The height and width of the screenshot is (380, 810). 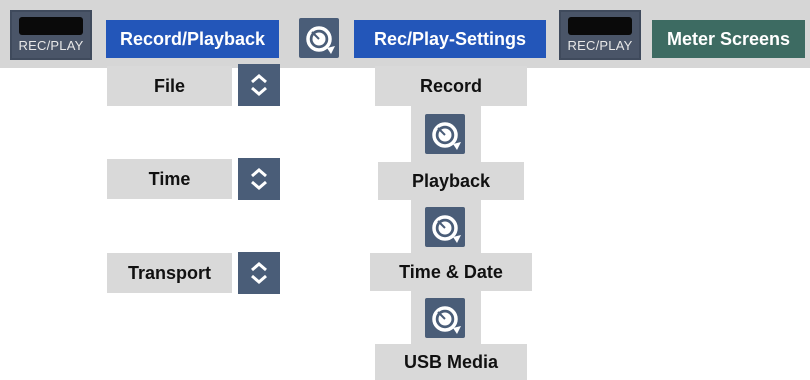 I want to click on menu-item-transport: Transport, so click(x=169, y=273).